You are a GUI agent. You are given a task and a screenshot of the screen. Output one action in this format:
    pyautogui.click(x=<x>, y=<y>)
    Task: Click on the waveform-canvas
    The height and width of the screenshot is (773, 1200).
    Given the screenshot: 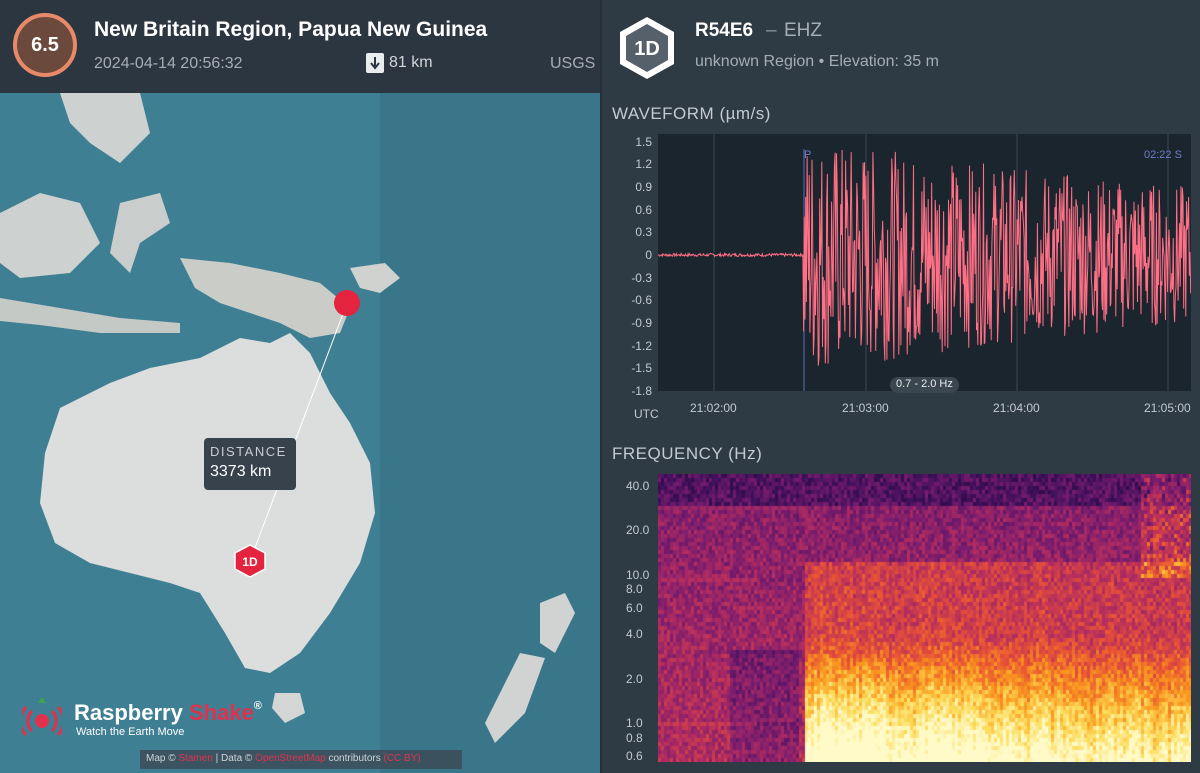 What is the action you would take?
    pyautogui.click(x=924, y=262)
    